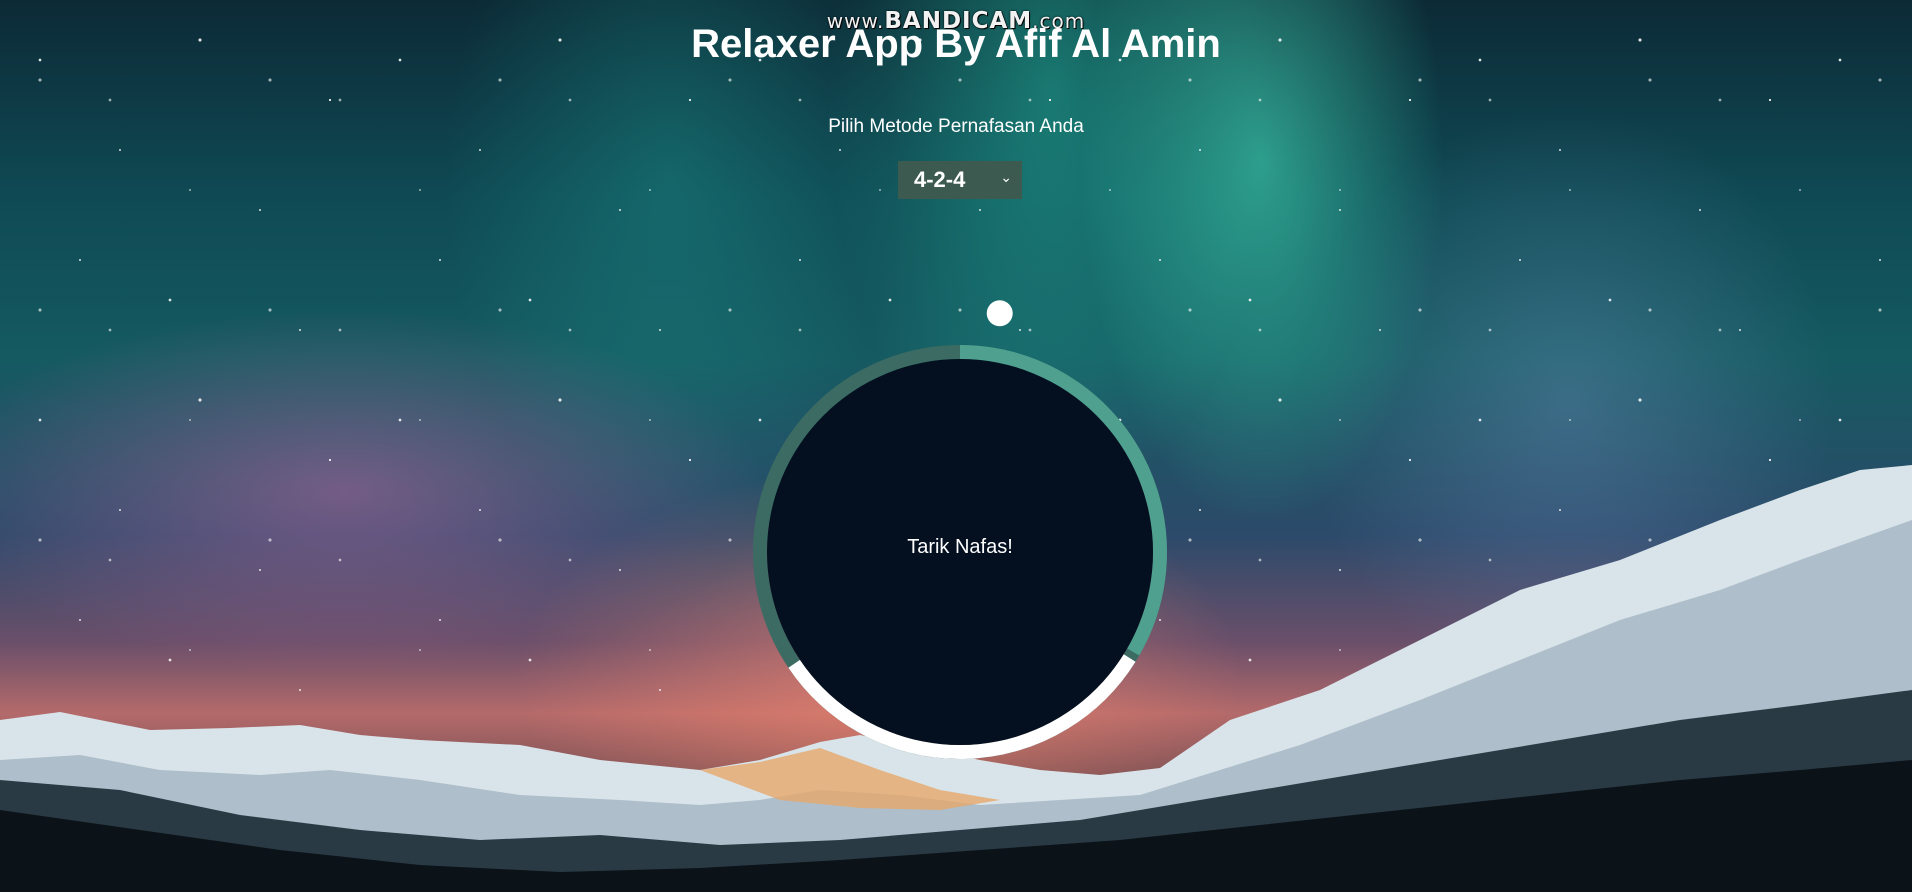 The image size is (1912, 892). I want to click on page-title: Relaxer App By Afif Al Amin, so click(956, 44).